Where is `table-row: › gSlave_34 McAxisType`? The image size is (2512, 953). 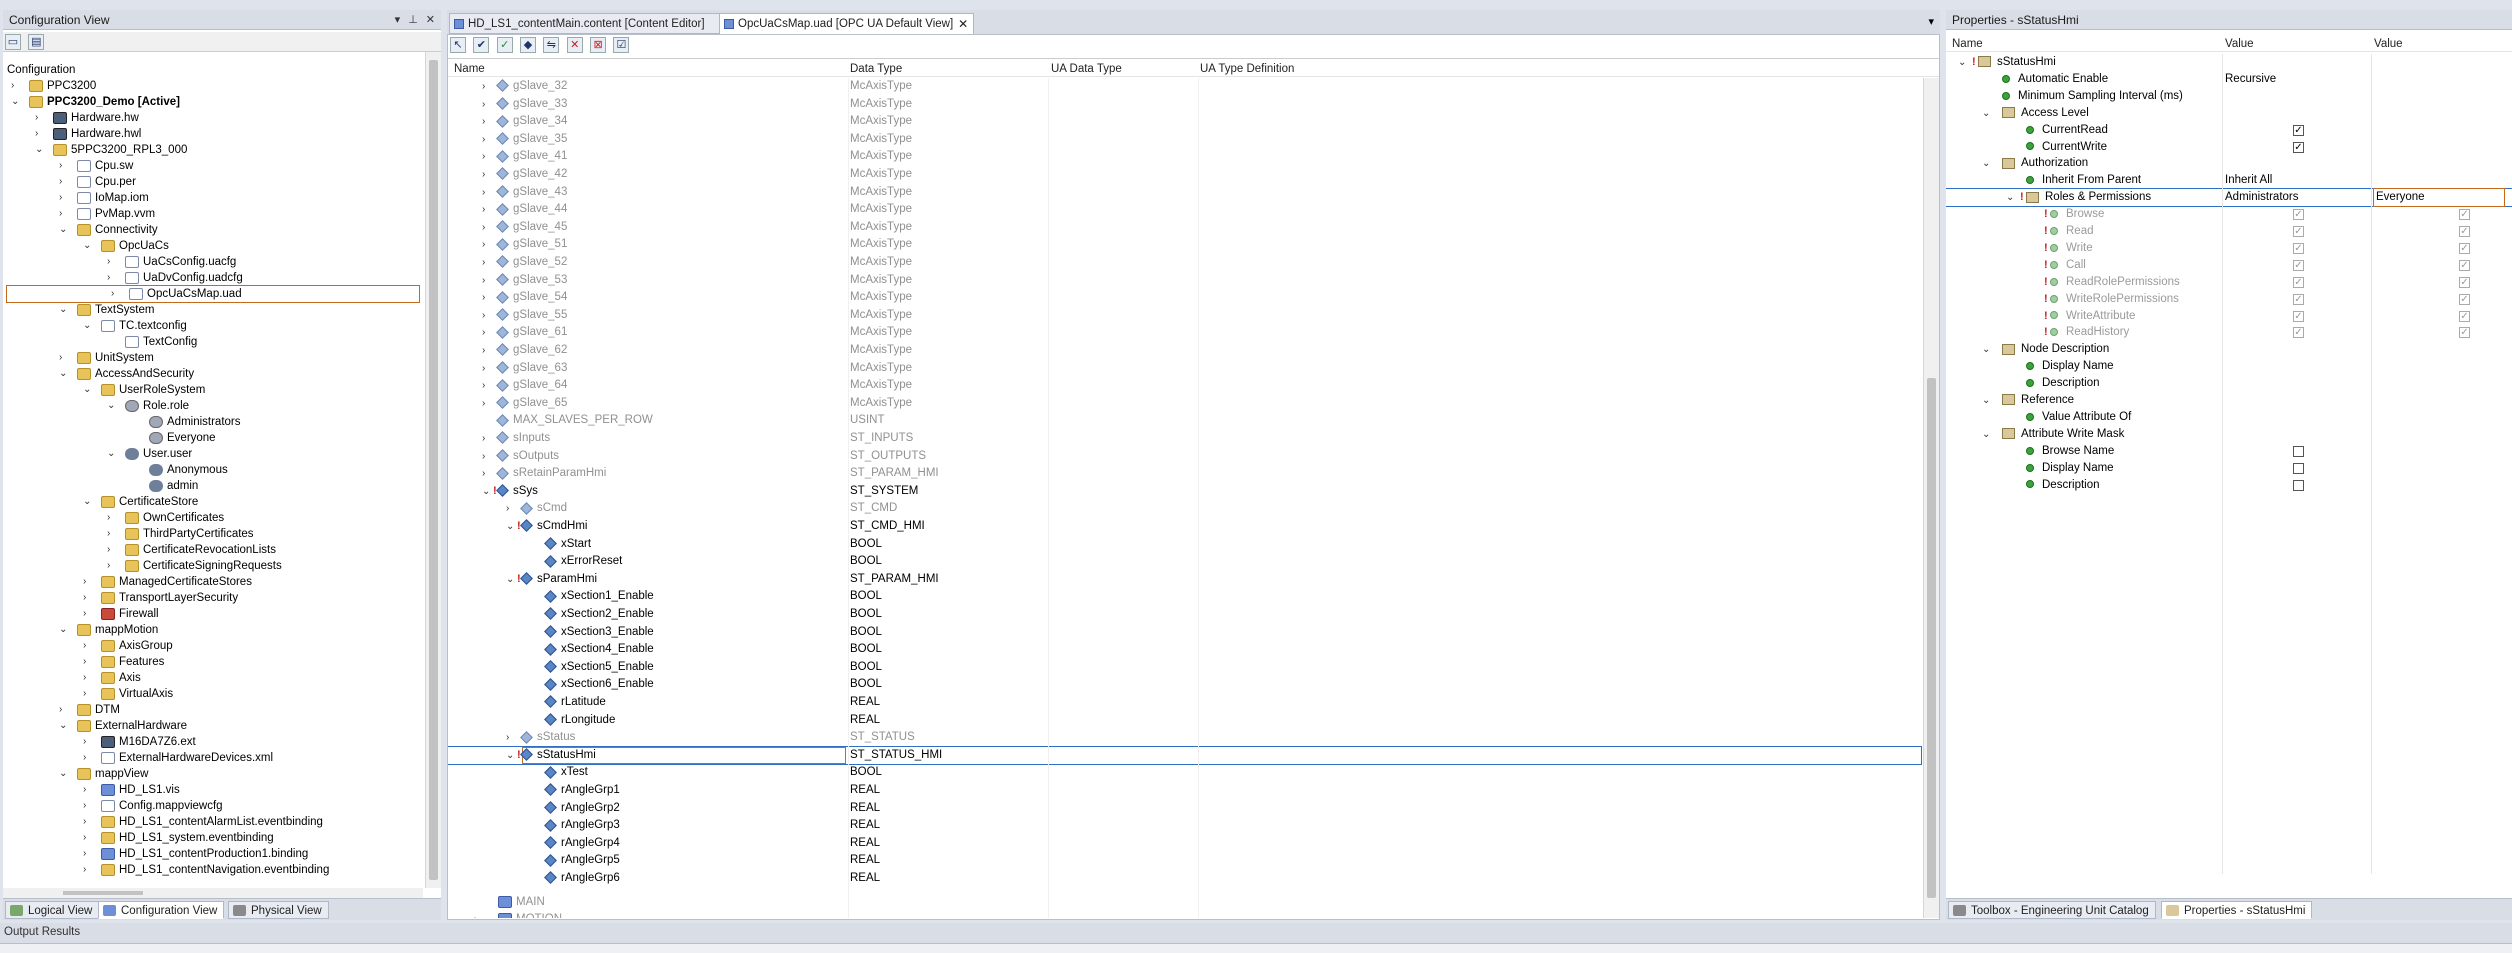
table-row: › gSlave_34 McAxisType is located at coordinates (1175, 121).